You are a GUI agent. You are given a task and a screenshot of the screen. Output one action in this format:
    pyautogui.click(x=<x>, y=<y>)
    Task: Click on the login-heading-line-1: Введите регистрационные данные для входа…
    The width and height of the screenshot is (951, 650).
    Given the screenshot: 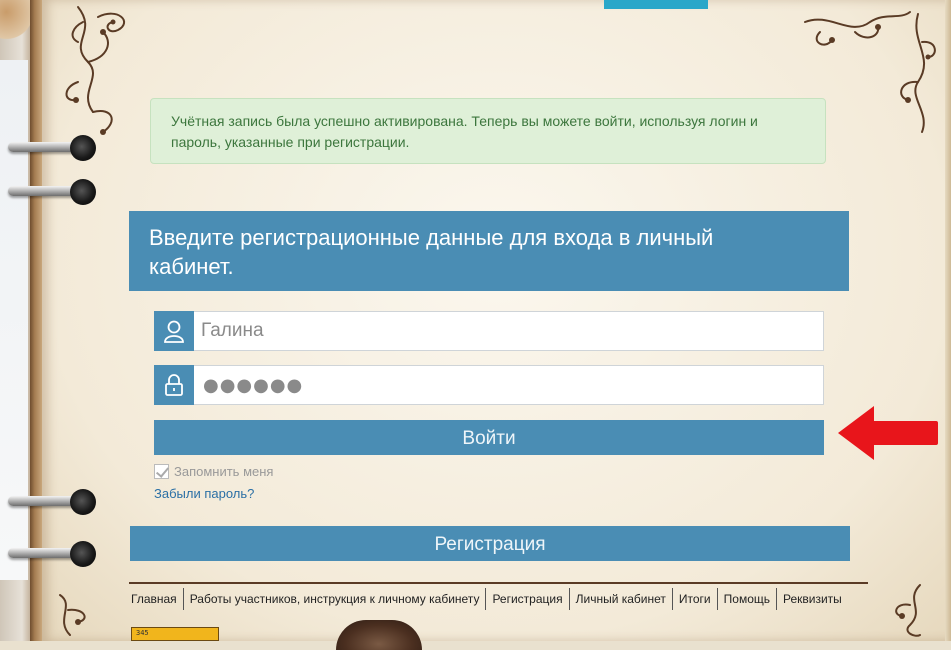 What is the action you would take?
    pyautogui.click(x=431, y=237)
    